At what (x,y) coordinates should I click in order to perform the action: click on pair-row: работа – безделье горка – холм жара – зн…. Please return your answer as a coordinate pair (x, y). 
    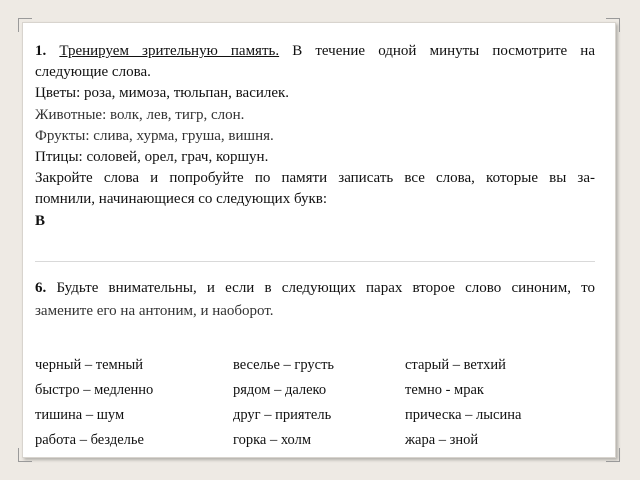
    Looking at the image, I should click on (315, 444).